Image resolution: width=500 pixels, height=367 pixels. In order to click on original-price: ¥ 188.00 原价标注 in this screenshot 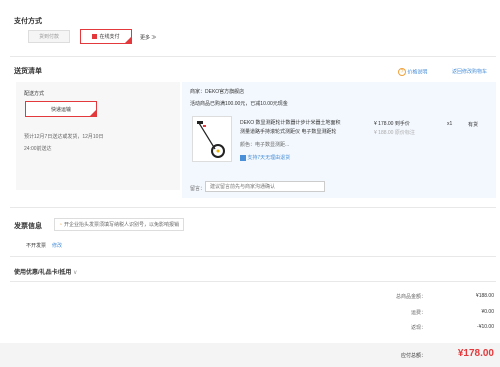, I will do `click(394, 132)`.